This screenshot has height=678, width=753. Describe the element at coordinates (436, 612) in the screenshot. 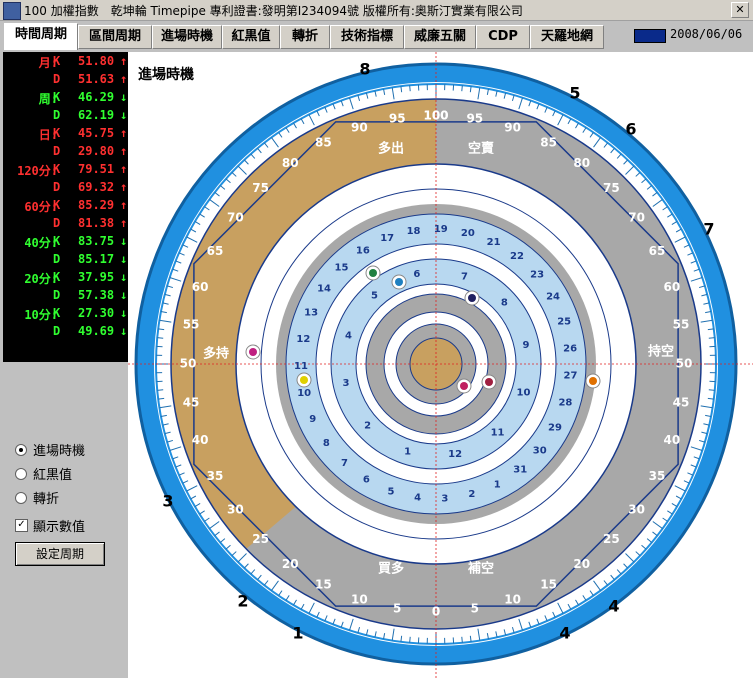

I see `scale-number-left: 0` at that location.